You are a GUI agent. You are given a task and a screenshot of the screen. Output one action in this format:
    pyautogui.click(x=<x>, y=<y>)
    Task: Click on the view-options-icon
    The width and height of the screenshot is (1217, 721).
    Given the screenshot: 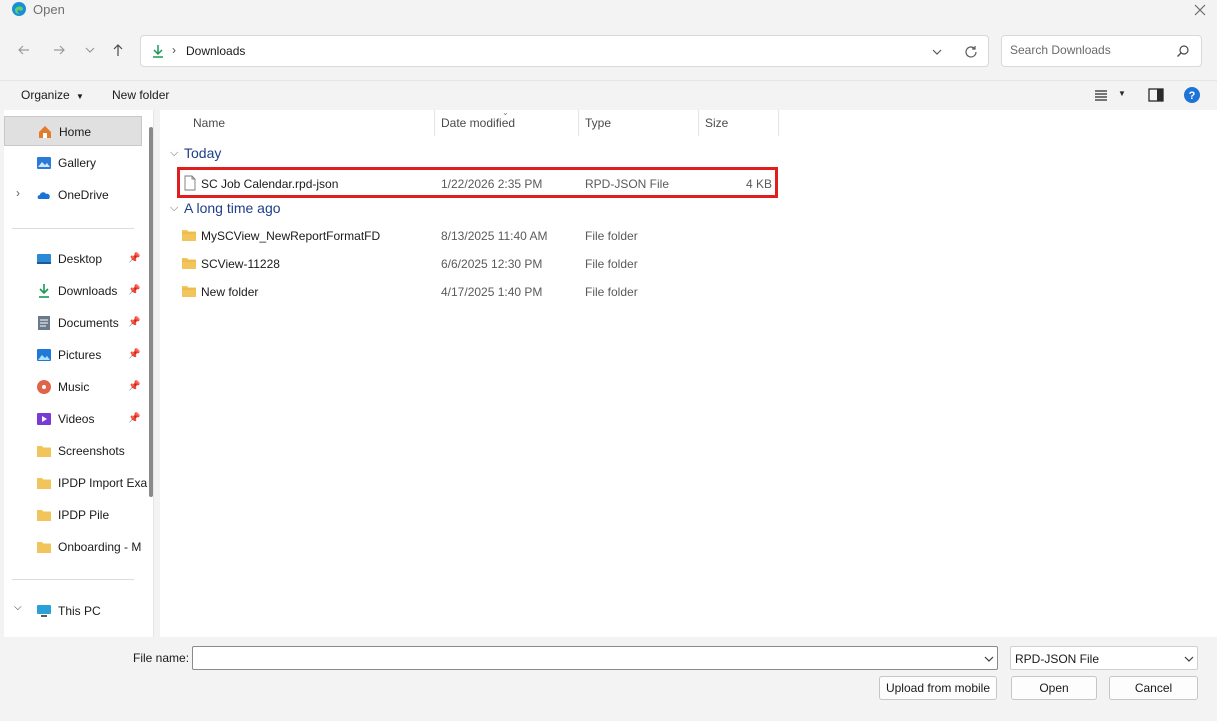 What is the action you would take?
    pyautogui.click(x=1101, y=95)
    